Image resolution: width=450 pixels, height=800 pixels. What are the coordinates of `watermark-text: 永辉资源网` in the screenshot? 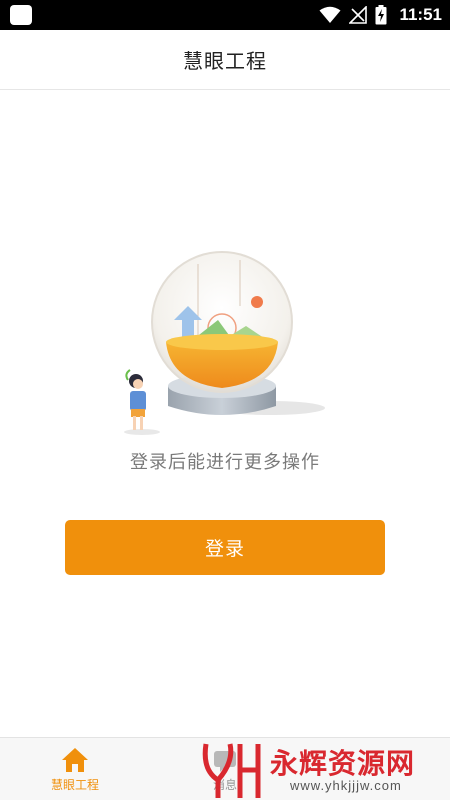 It's located at (343, 763).